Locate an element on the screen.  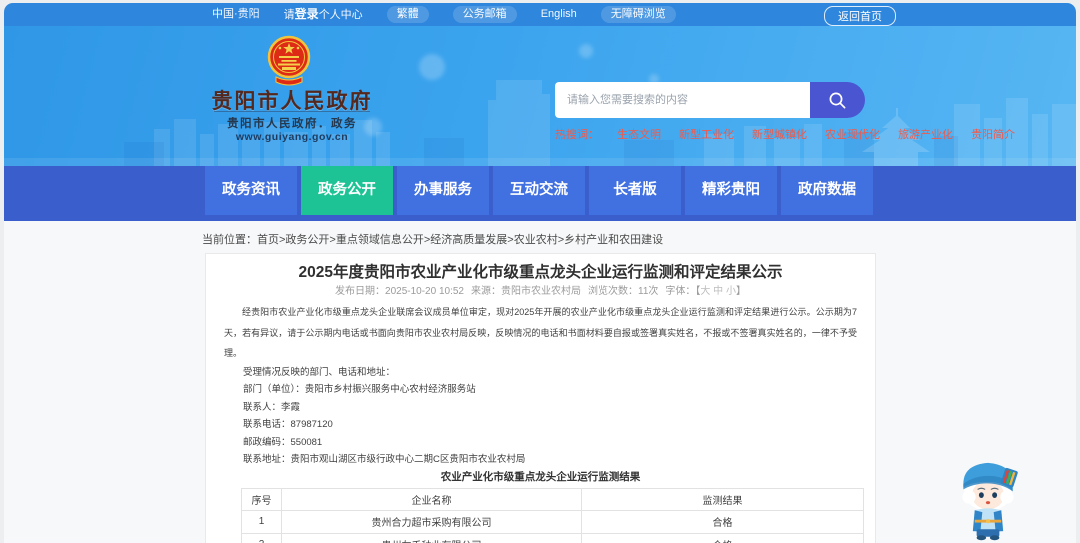
login-strong: 登录 is located at coordinates (306, 13).